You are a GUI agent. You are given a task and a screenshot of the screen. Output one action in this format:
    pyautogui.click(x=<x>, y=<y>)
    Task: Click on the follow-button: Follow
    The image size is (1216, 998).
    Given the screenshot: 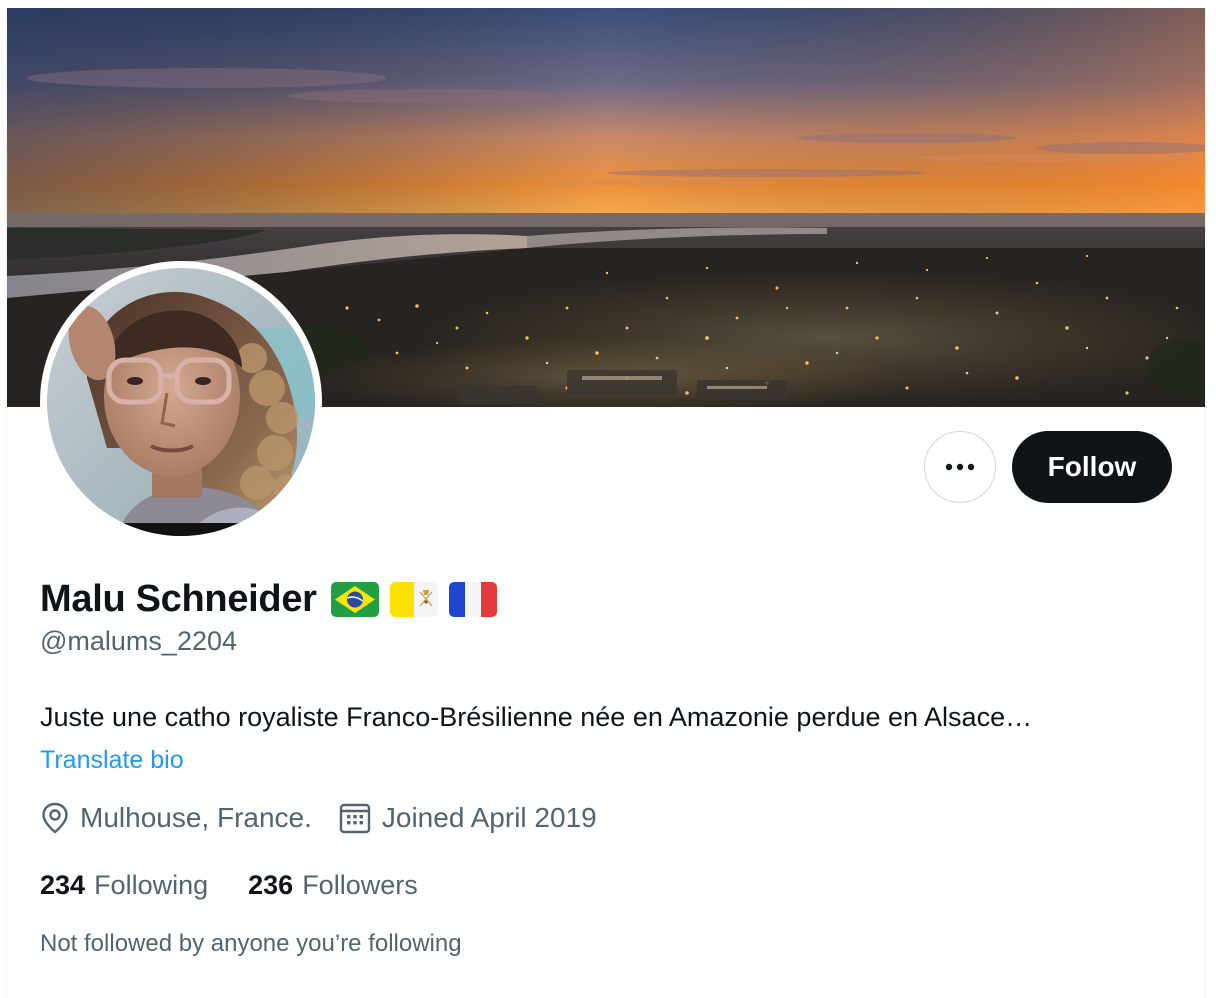 What is the action you would take?
    pyautogui.click(x=1092, y=467)
    